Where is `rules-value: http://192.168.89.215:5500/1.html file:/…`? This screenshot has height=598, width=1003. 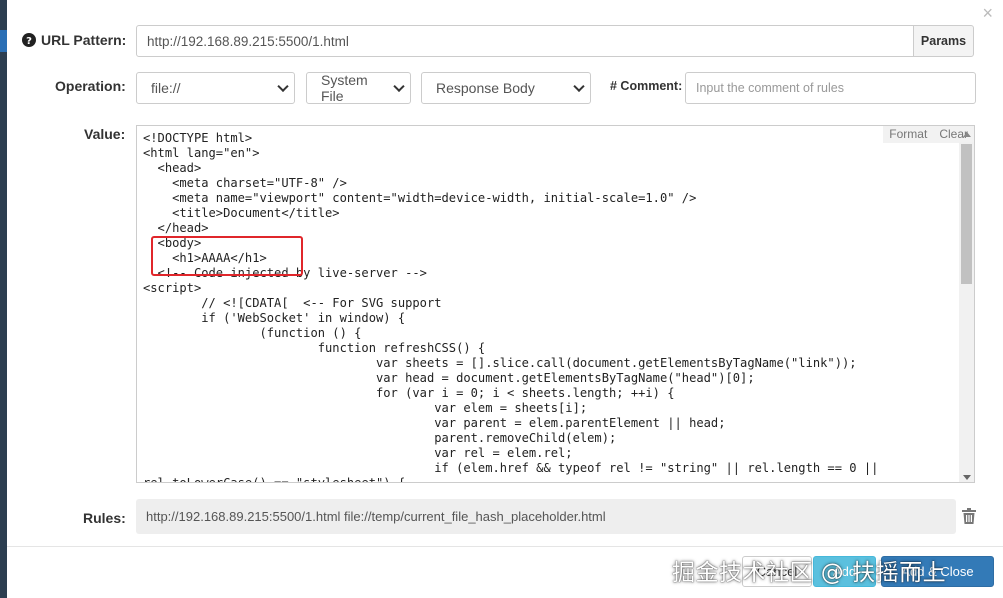
rules-value: http://192.168.89.215:5500/1.html file:/… is located at coordinates (376, 516).